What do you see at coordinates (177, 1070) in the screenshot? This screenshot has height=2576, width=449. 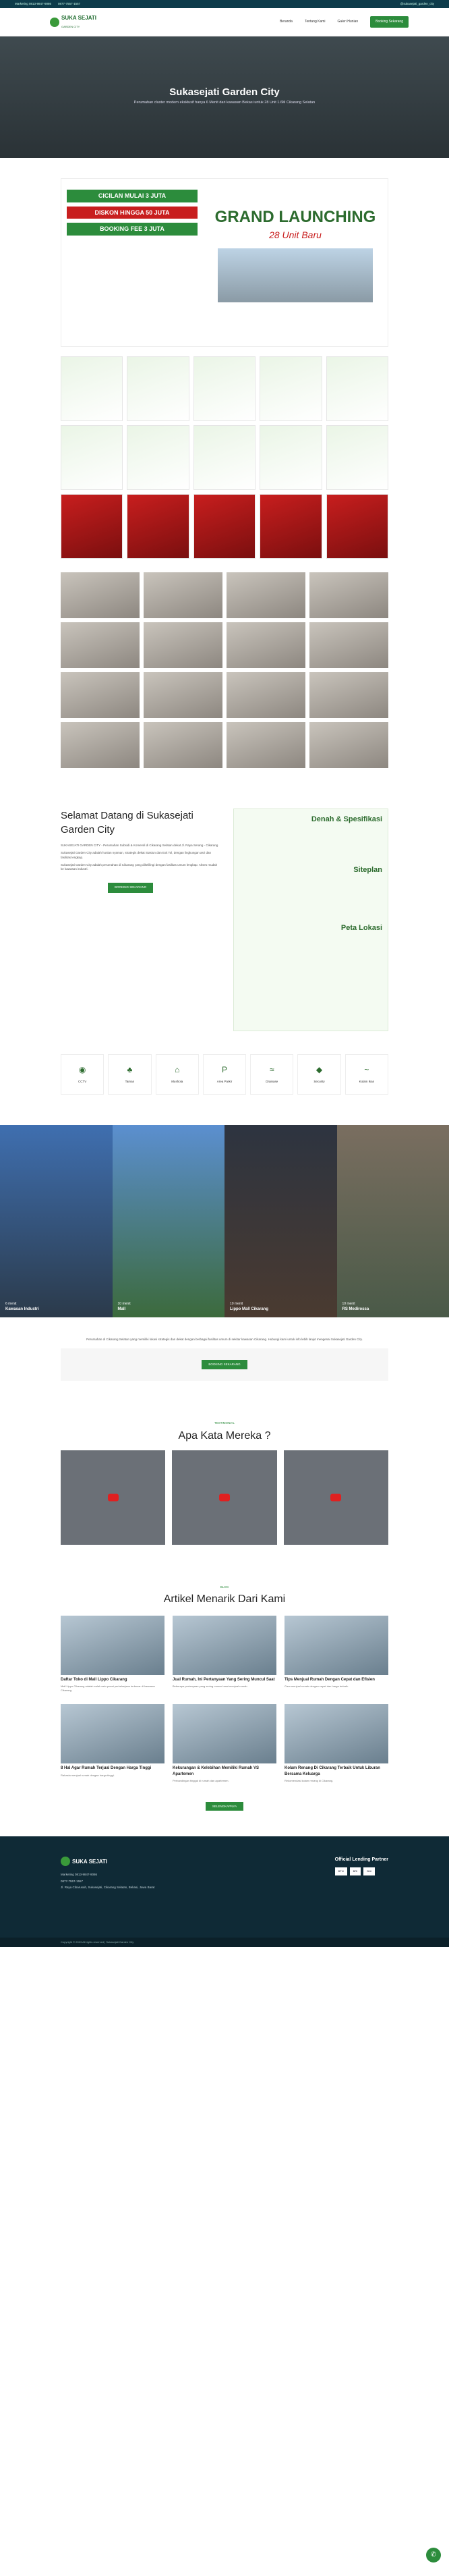 I see `mosque-icon: ⌂` at bounding box center [177, 1070].